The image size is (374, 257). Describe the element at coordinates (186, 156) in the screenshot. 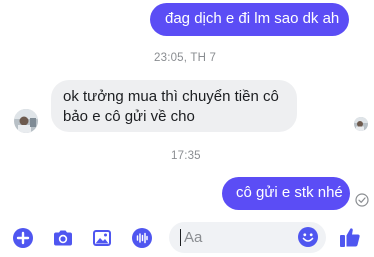

I see `timestamp: 17:35` at that location.